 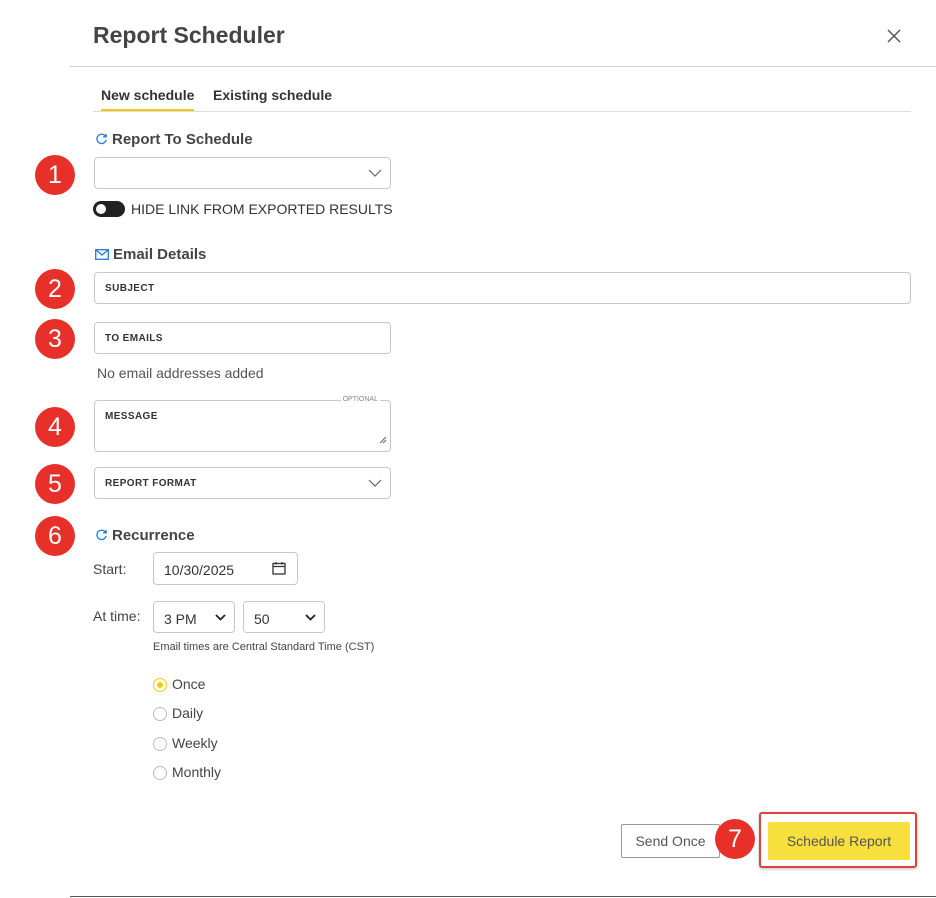 What do you see at coordinates (148, 99) in the screenshot?
I see `tab-new-schedule: New schedule` at bounding box center [148, 99].